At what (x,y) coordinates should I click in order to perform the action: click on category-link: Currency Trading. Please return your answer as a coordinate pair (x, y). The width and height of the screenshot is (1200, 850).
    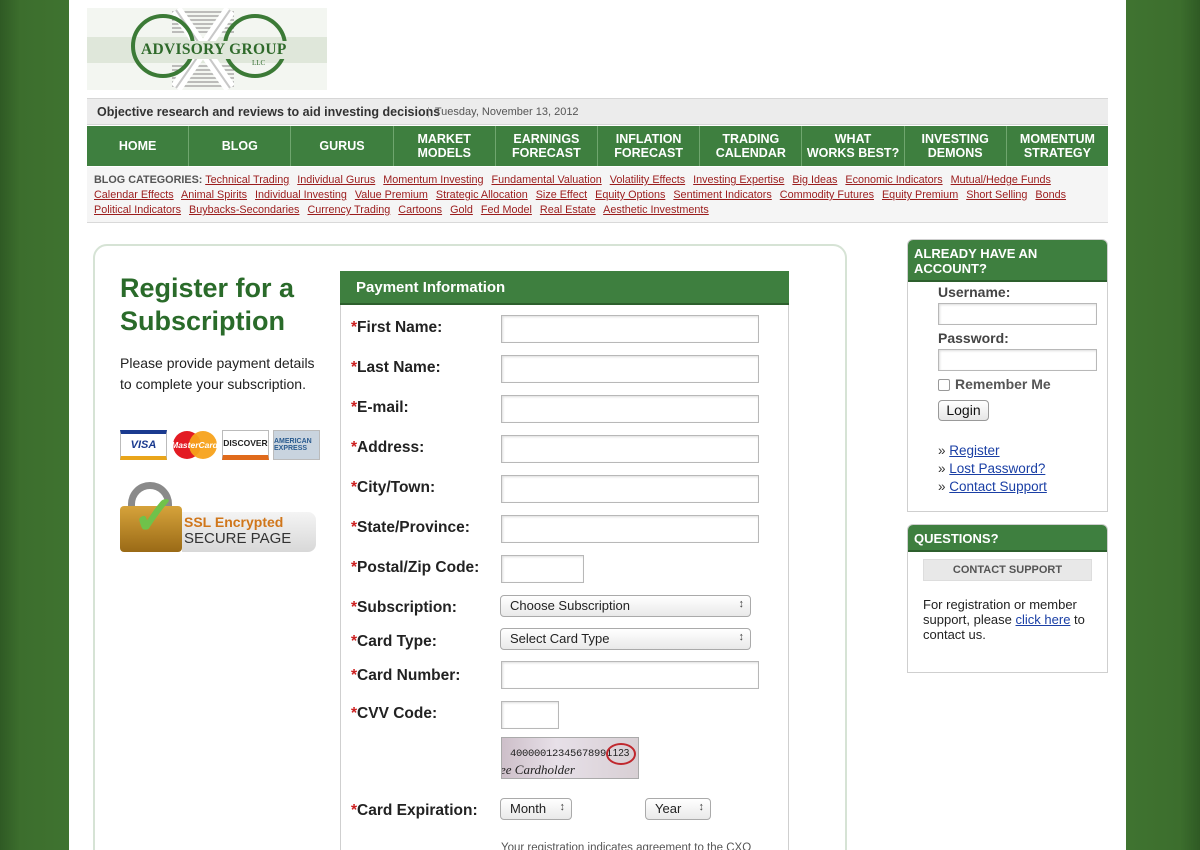
    Looking at the image, I should click on (348, 210).